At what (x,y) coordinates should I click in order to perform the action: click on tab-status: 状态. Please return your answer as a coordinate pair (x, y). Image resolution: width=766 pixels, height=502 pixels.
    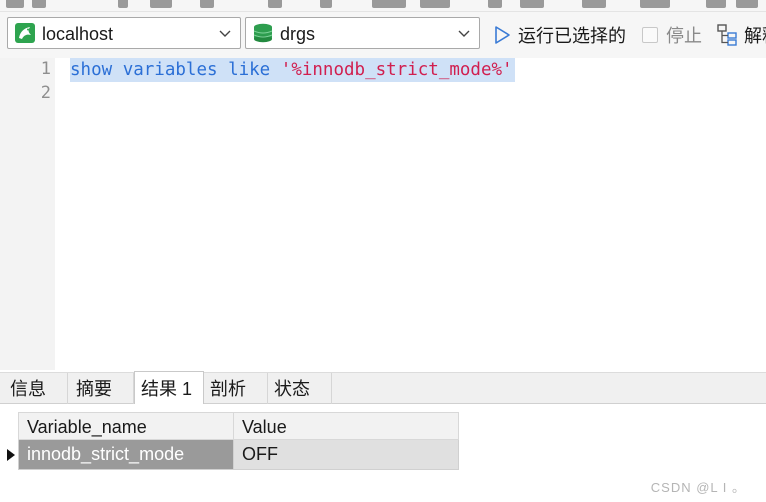
    Looking at the image, I should click on (300, 389).